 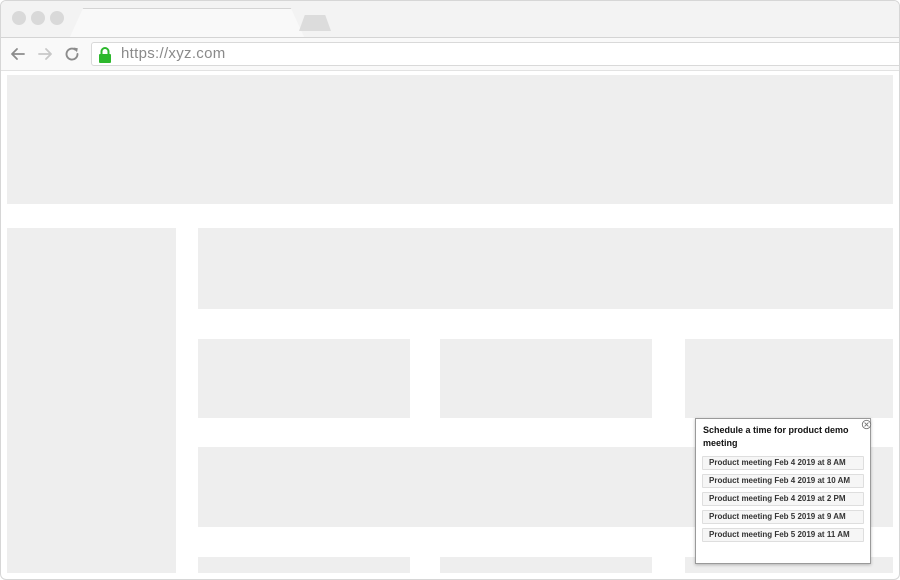 What do you see at coordinates (45, 54) in the screenshot?
I see `forward-arrow-icon` at bounding box center [45, 54].